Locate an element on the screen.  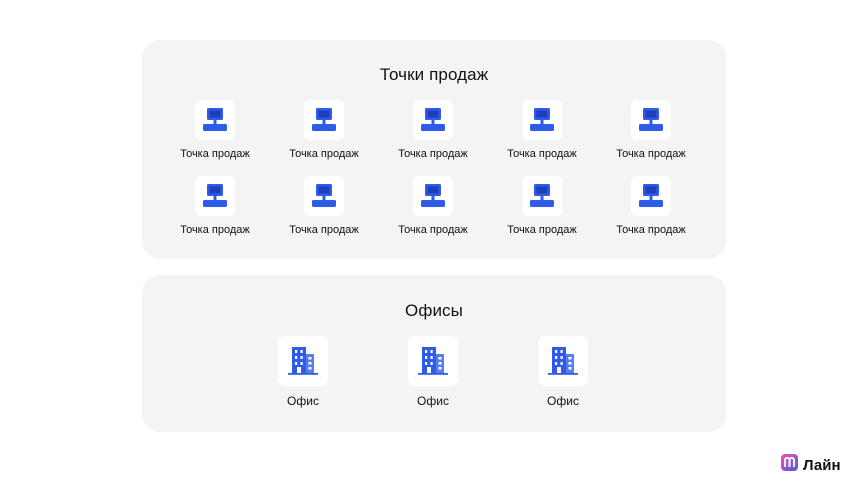
brand-logo-icon is located at coordinates (789, 465).